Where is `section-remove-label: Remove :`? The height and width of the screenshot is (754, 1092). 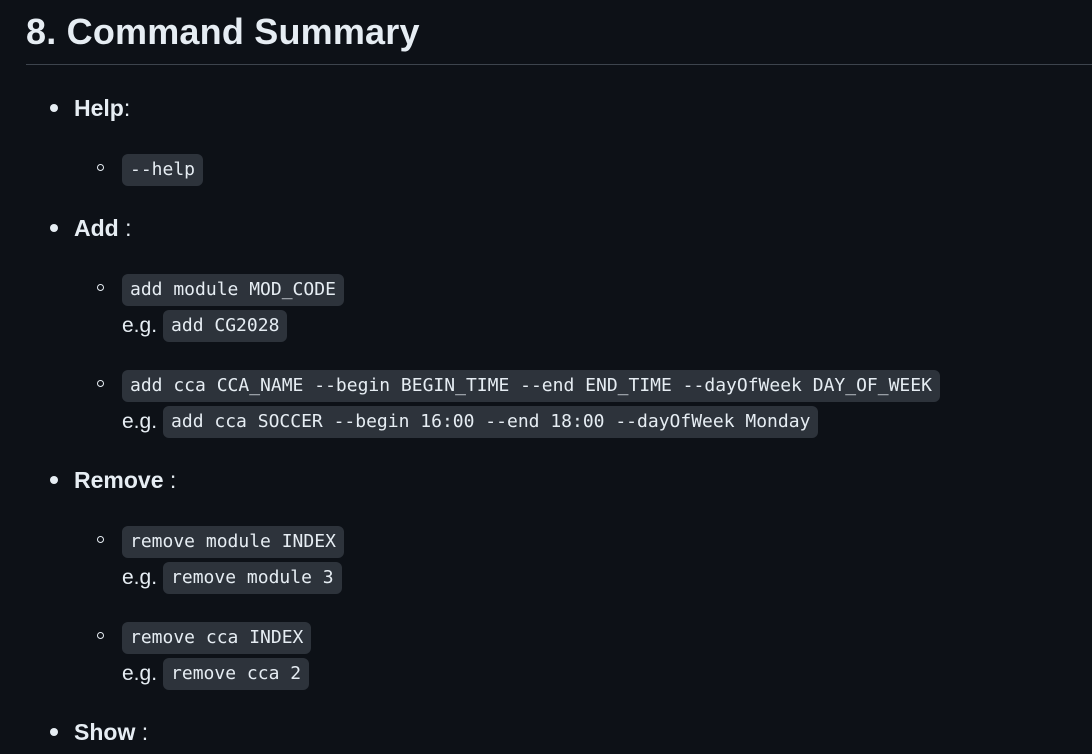
section-remove-label: Remove : is located at coordinates (125, 480).